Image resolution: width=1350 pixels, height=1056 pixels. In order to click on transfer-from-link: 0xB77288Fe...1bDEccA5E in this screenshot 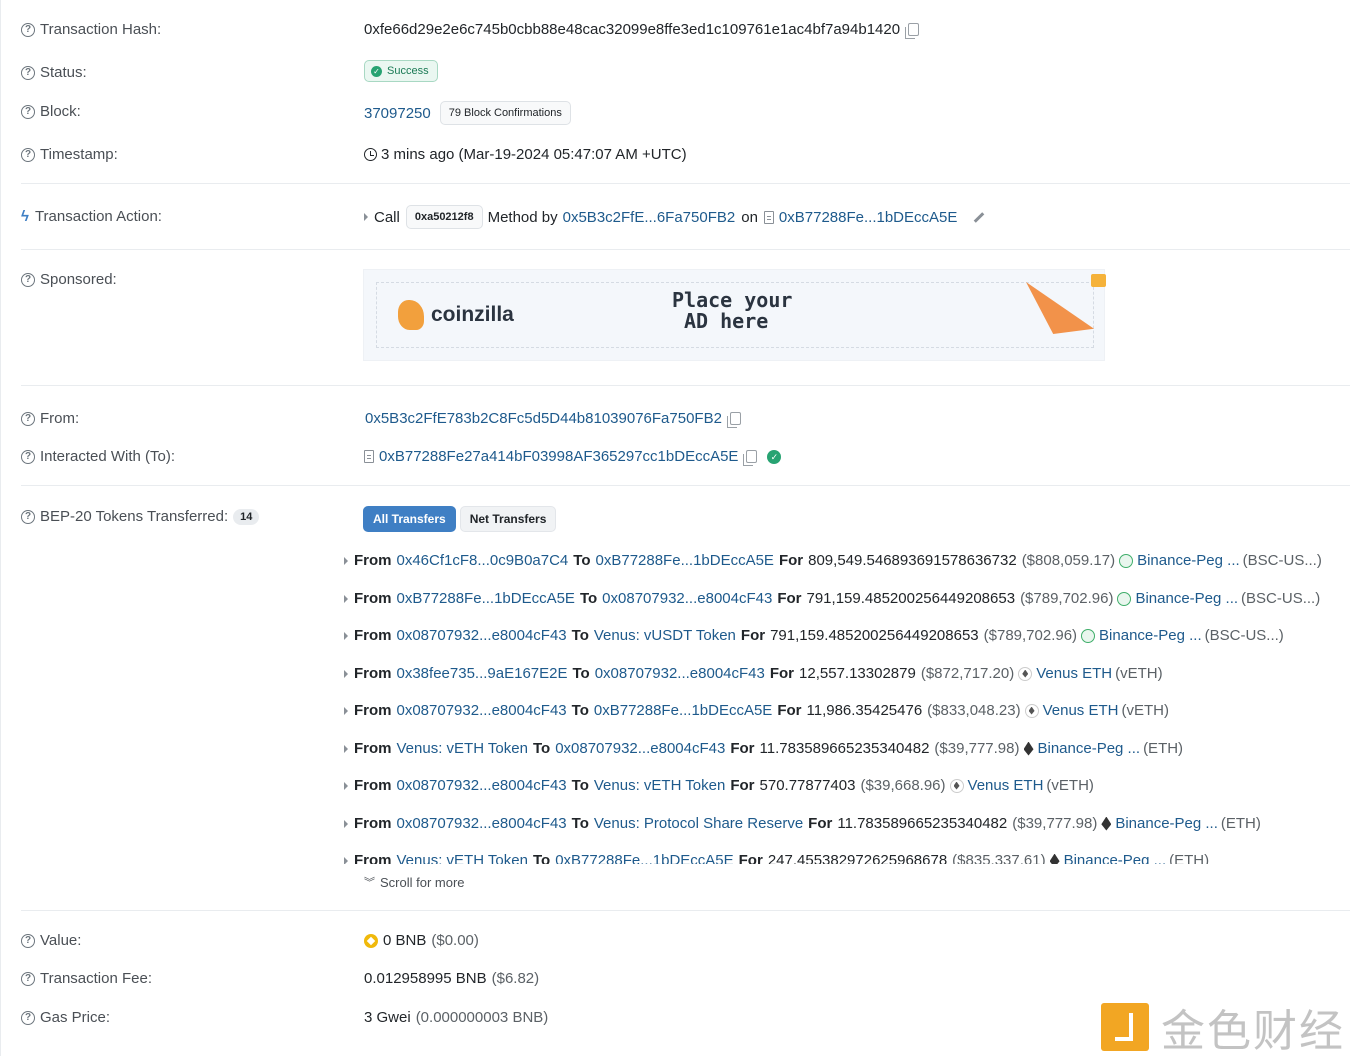, I will do `click(486, 598)`.